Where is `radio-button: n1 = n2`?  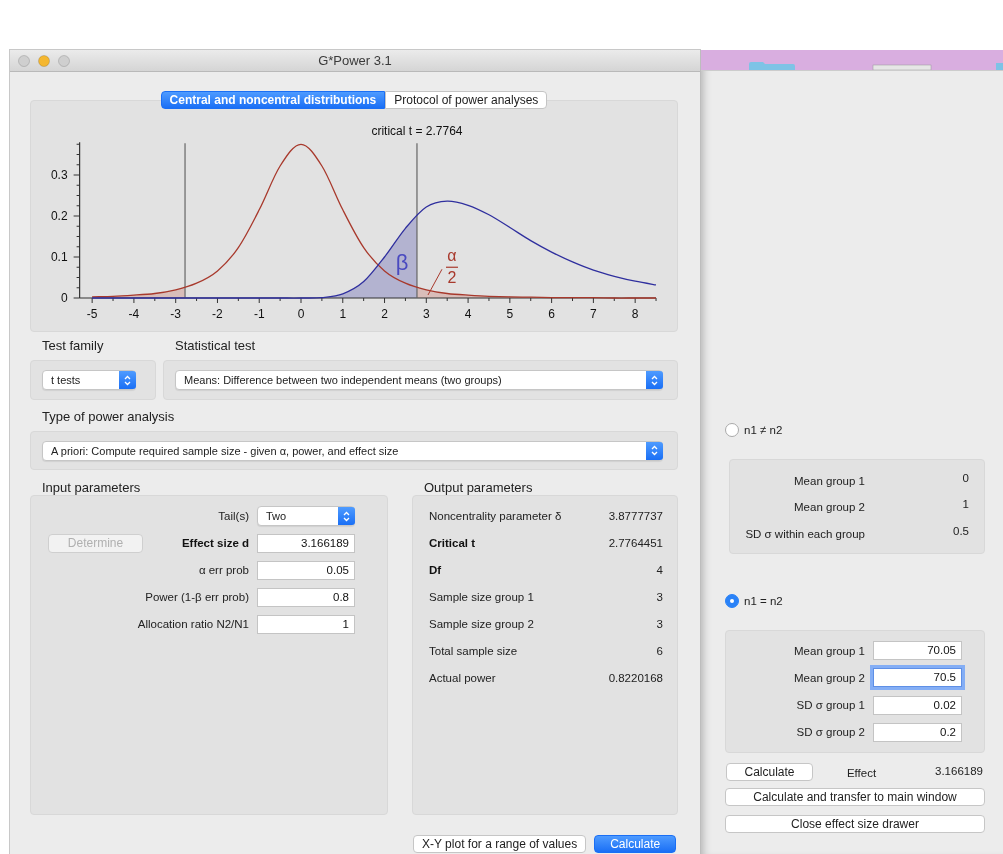 radio-button: n1 = n2 is located at coordinates (754, 601).